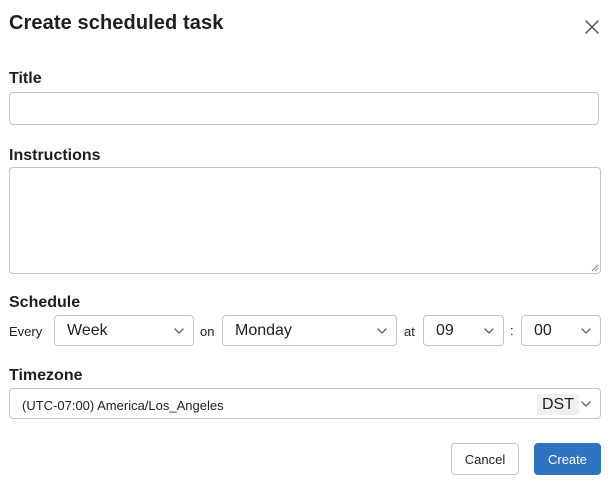  Describe the element at coordinates (207, 331) in the screenshot. I see `on-text: on` at that location.